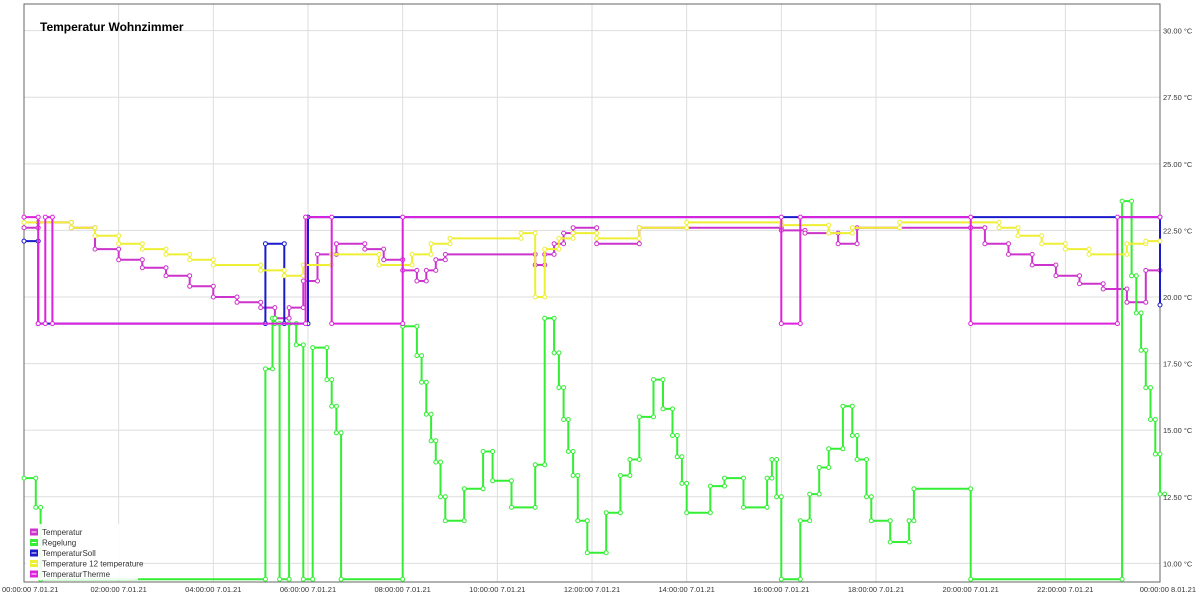 This screenshot has width=1200, height=598. I want to click on x-tick-label: 04:00:00 7.01.21, so click(213, 589).